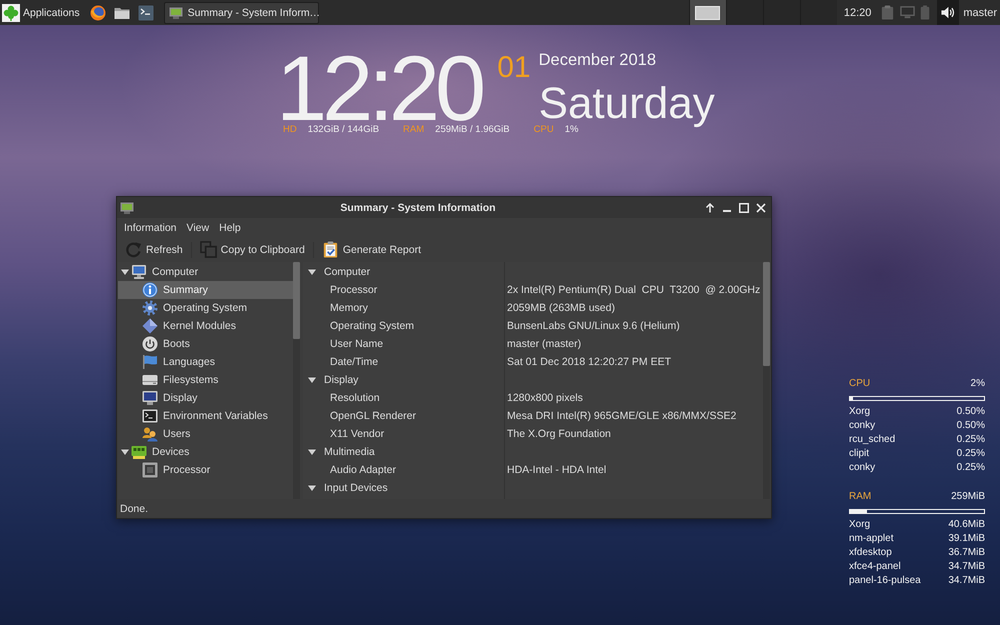 The image size is (1000, 625). Describe the element at coordinates (859, 411) in the screenshot. I see `process-name: Xorg` at that location.